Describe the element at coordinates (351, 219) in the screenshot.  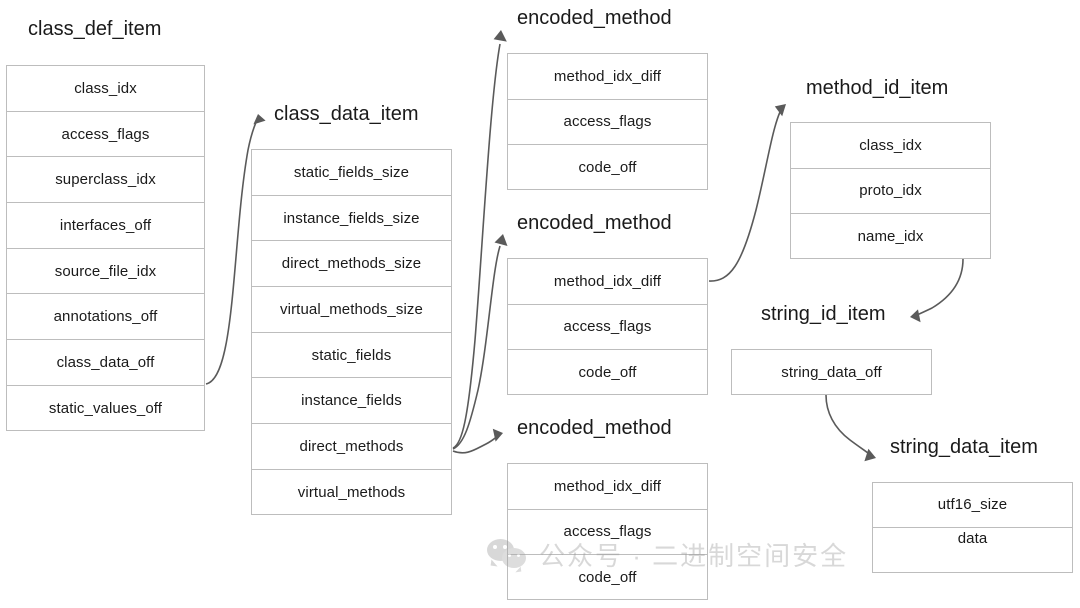
I see `field-instance-fields-size: instance_fields_size` at that location.